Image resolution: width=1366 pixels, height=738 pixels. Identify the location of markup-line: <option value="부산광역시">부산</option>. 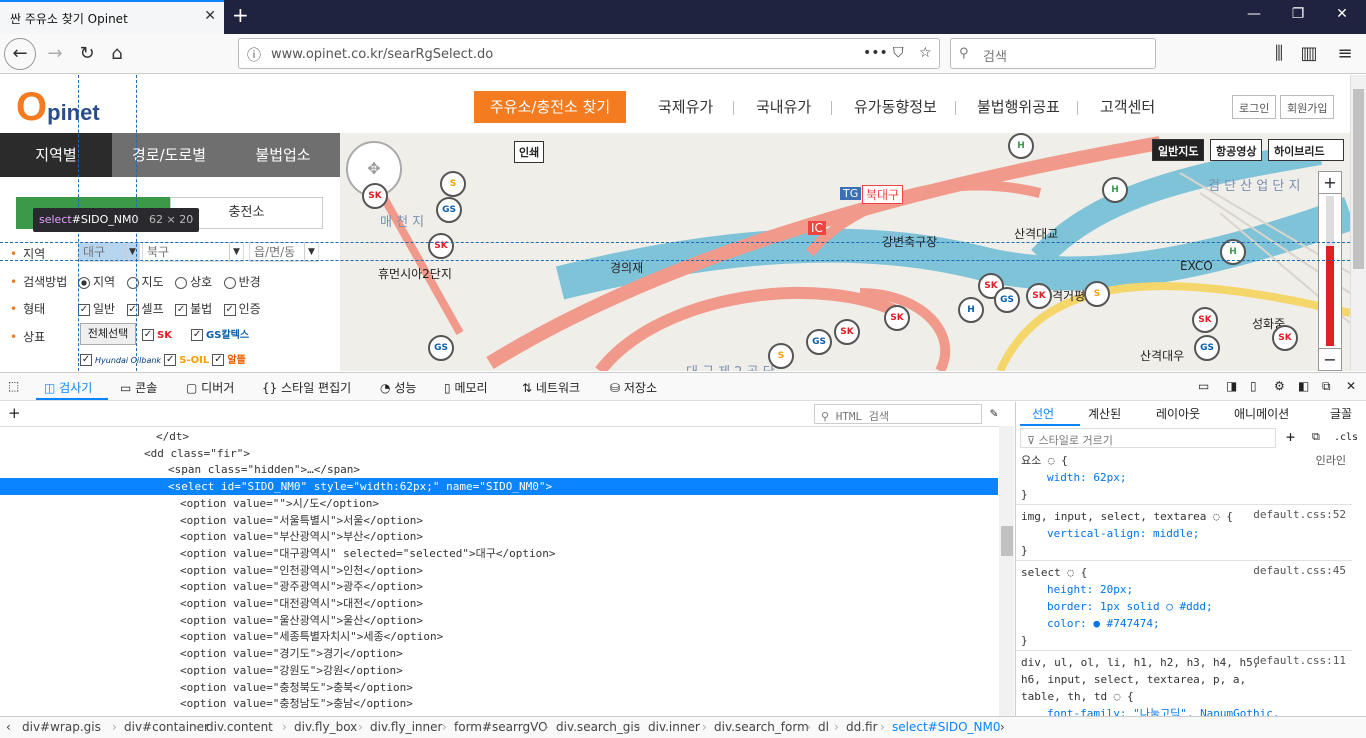
(499, 536).